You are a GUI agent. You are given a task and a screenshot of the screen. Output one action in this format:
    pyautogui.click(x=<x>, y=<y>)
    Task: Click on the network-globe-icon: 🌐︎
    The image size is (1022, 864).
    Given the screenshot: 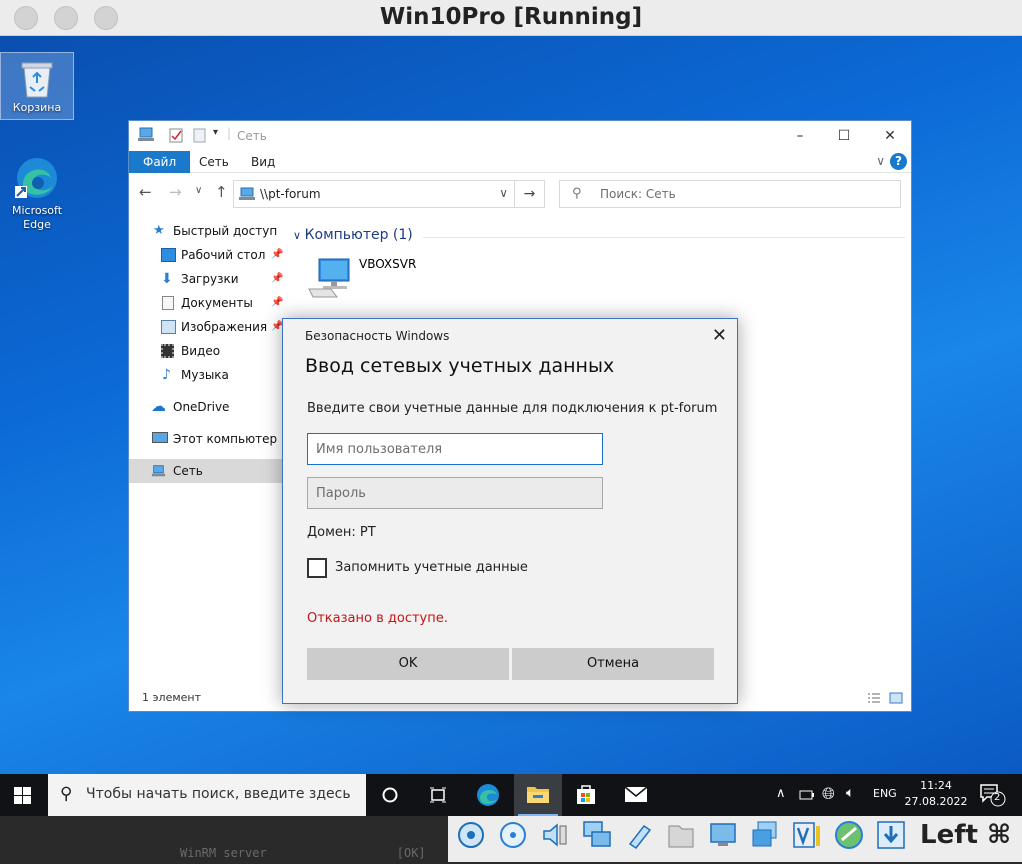 What is the action you would take?
    pyautogui.click(x=828, y=794)
    